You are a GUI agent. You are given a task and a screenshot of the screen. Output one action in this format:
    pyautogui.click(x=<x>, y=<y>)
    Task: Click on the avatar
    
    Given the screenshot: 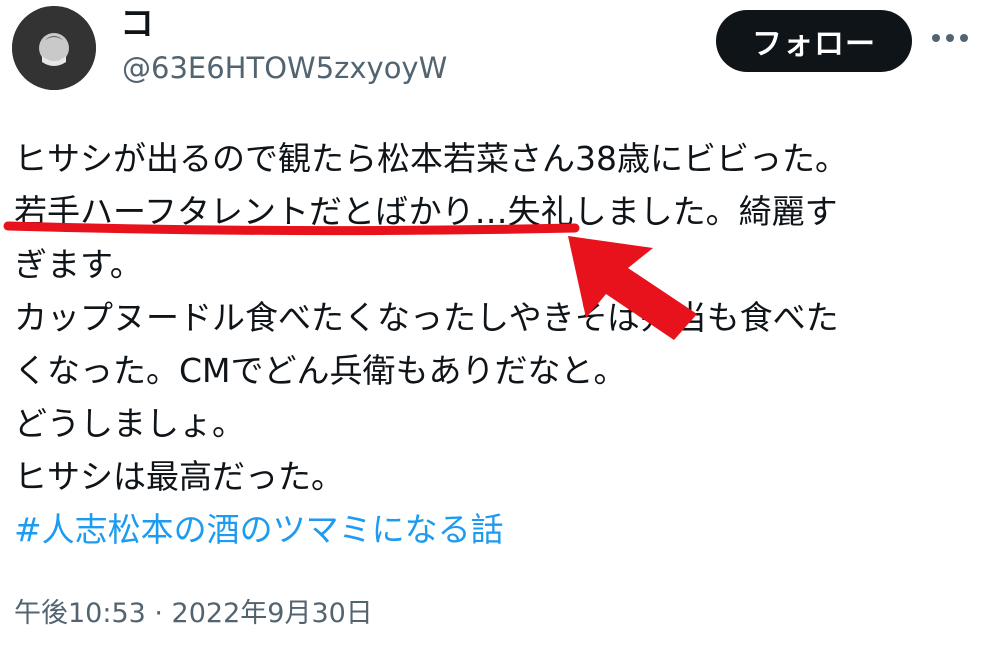 What is the action you would take?
    pyautogui.click(x=54, y=48)
    